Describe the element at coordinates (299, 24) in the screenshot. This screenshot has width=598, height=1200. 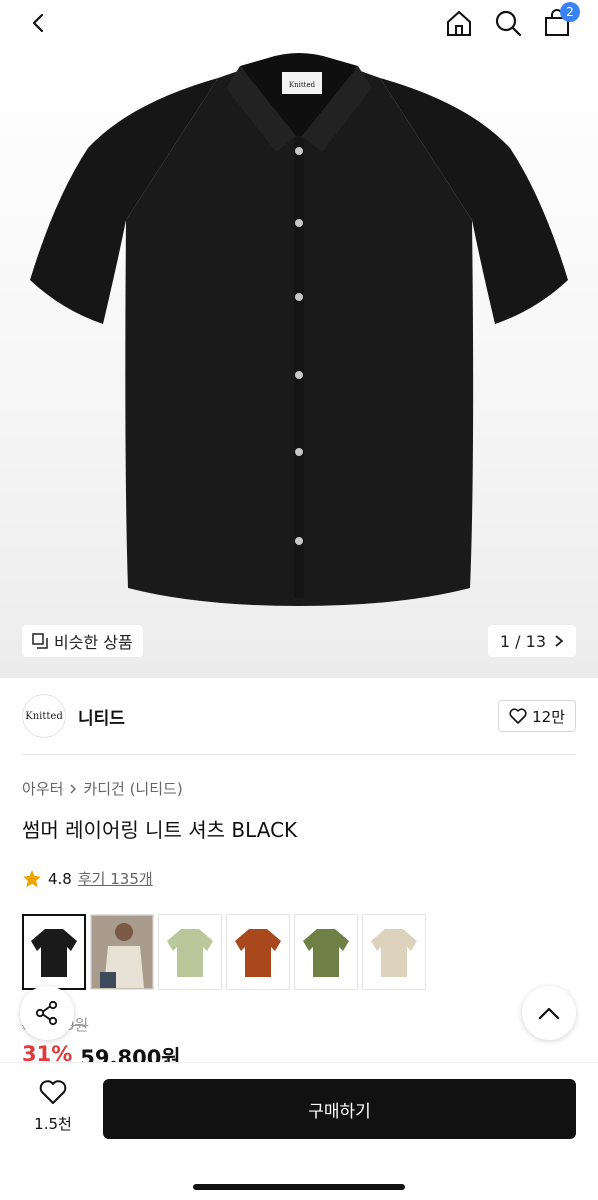
I see `top-bar: 2` at that location.